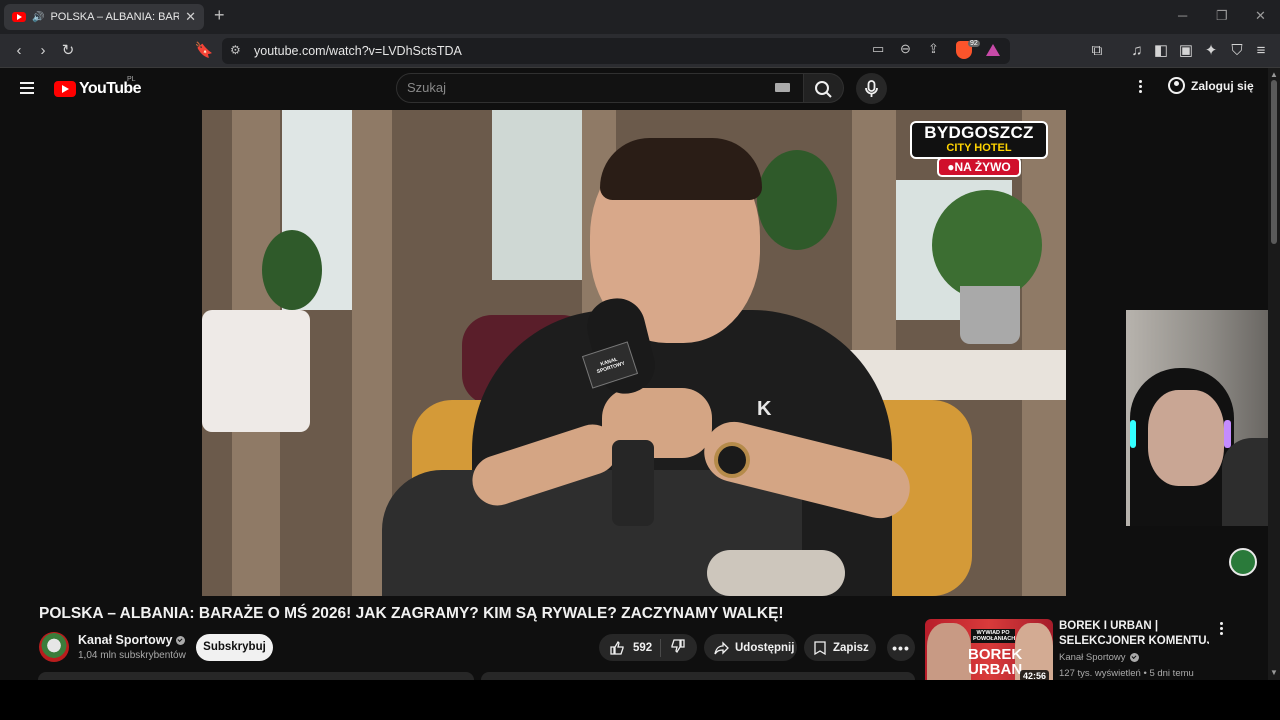 This screenshot has height=720, width=1280. Describe the element at coordinates (190, 17) in the screenshot. I see `close-tab-icon: ✕` at that location.